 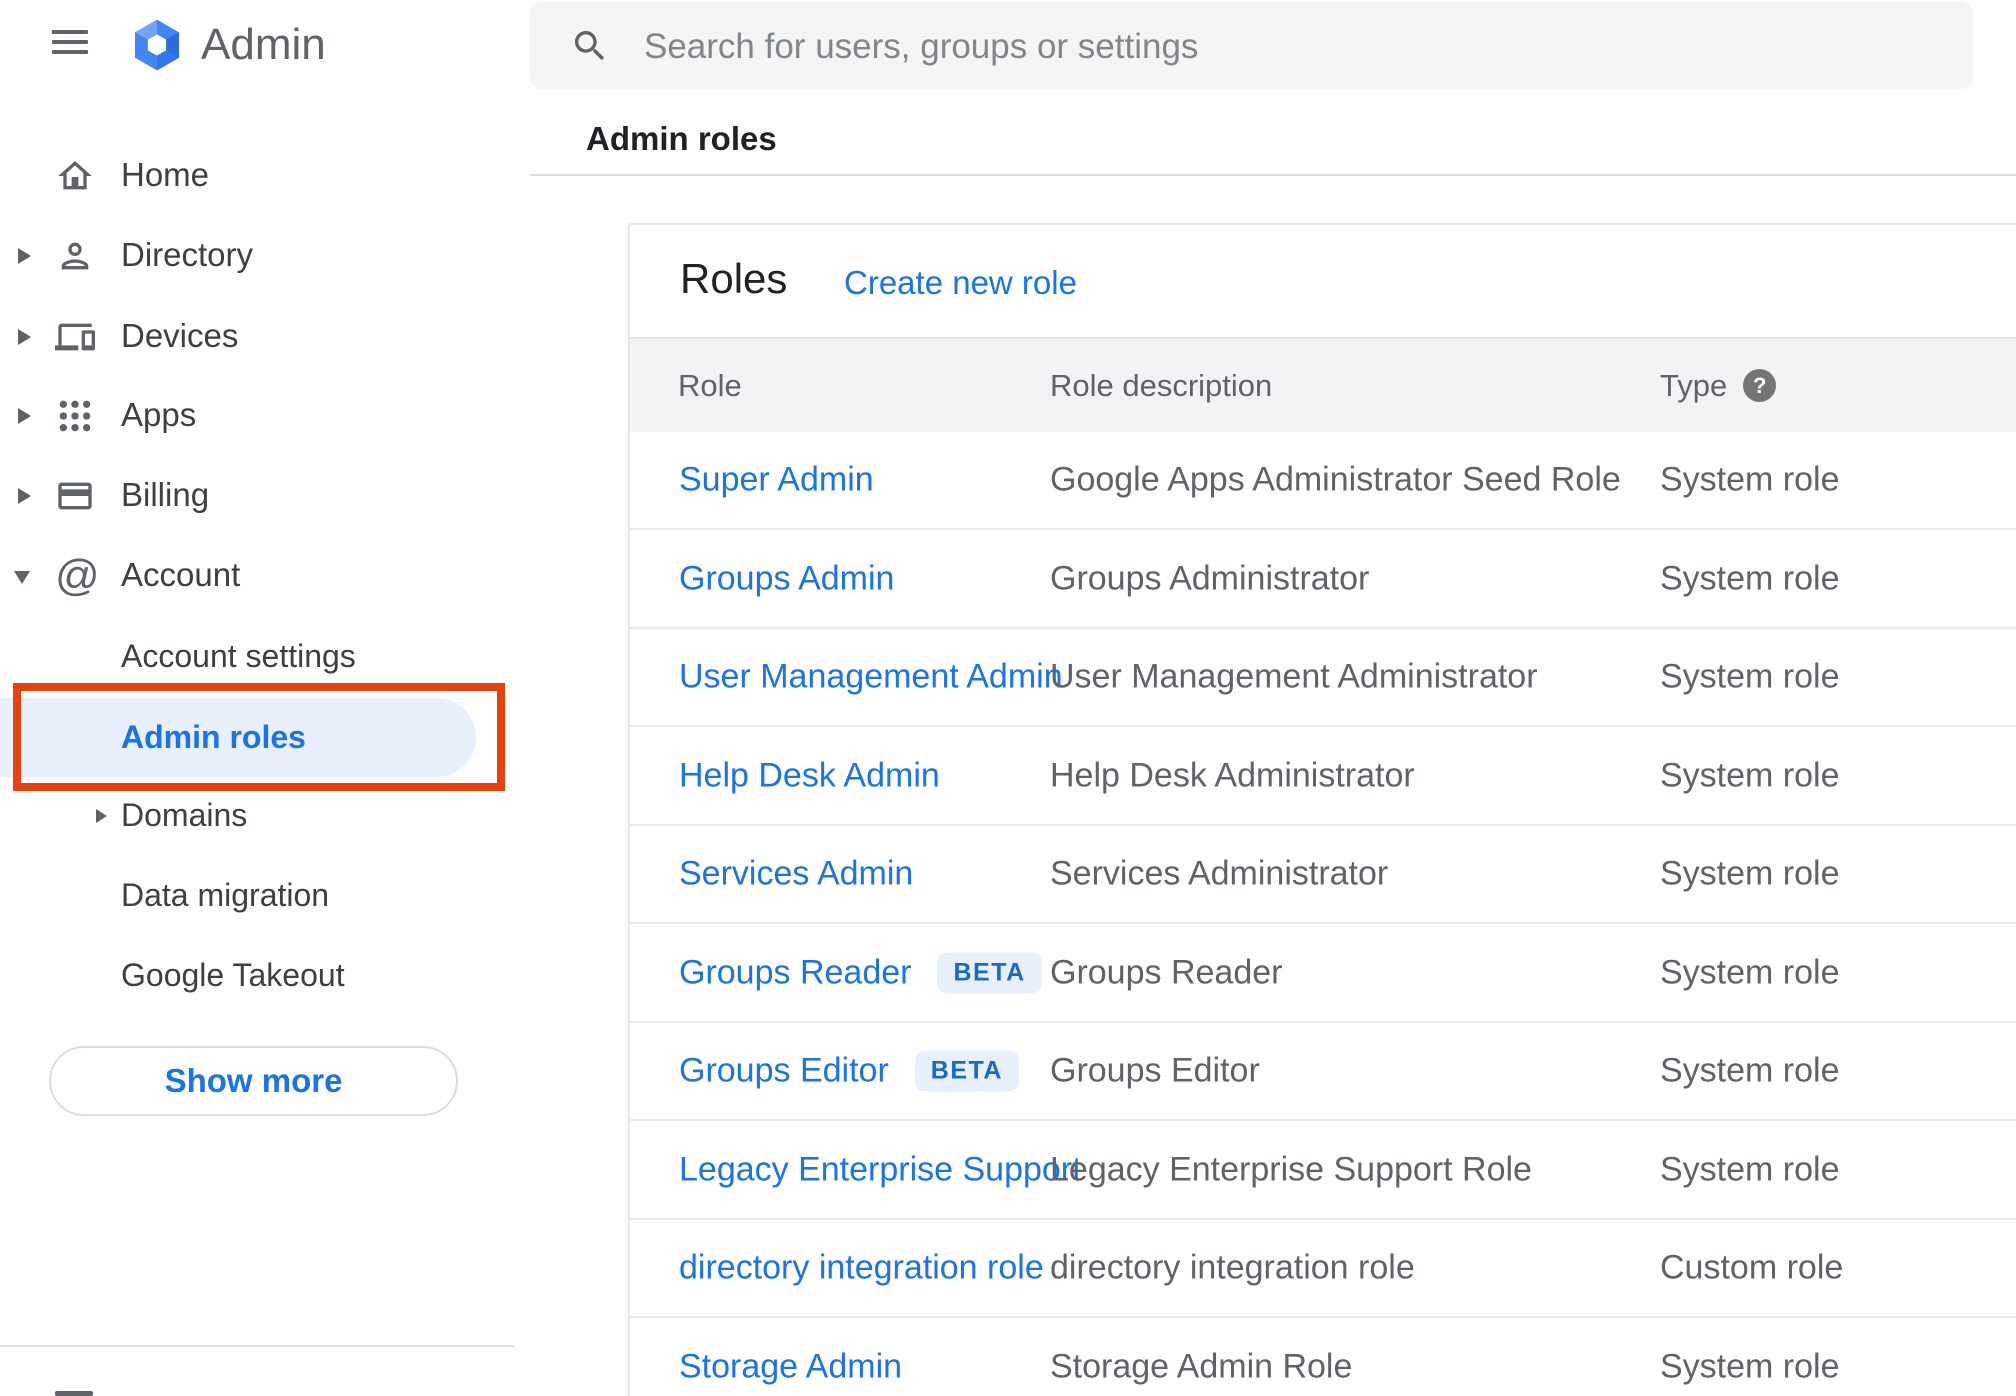 What do you see at coordinates (1161, 385) in the screenshot?
I see `column-header-description: Role description` at bounding box center [1161, 385].